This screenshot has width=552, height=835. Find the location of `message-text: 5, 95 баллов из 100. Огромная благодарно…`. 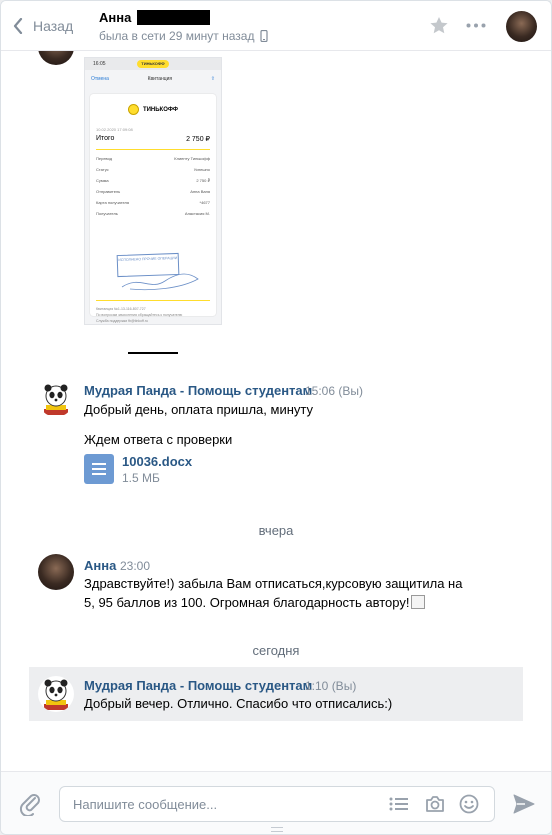

message-text: 5, 95 баллов из 100. Огромная благодарно… is located at coordinates (247, 602).